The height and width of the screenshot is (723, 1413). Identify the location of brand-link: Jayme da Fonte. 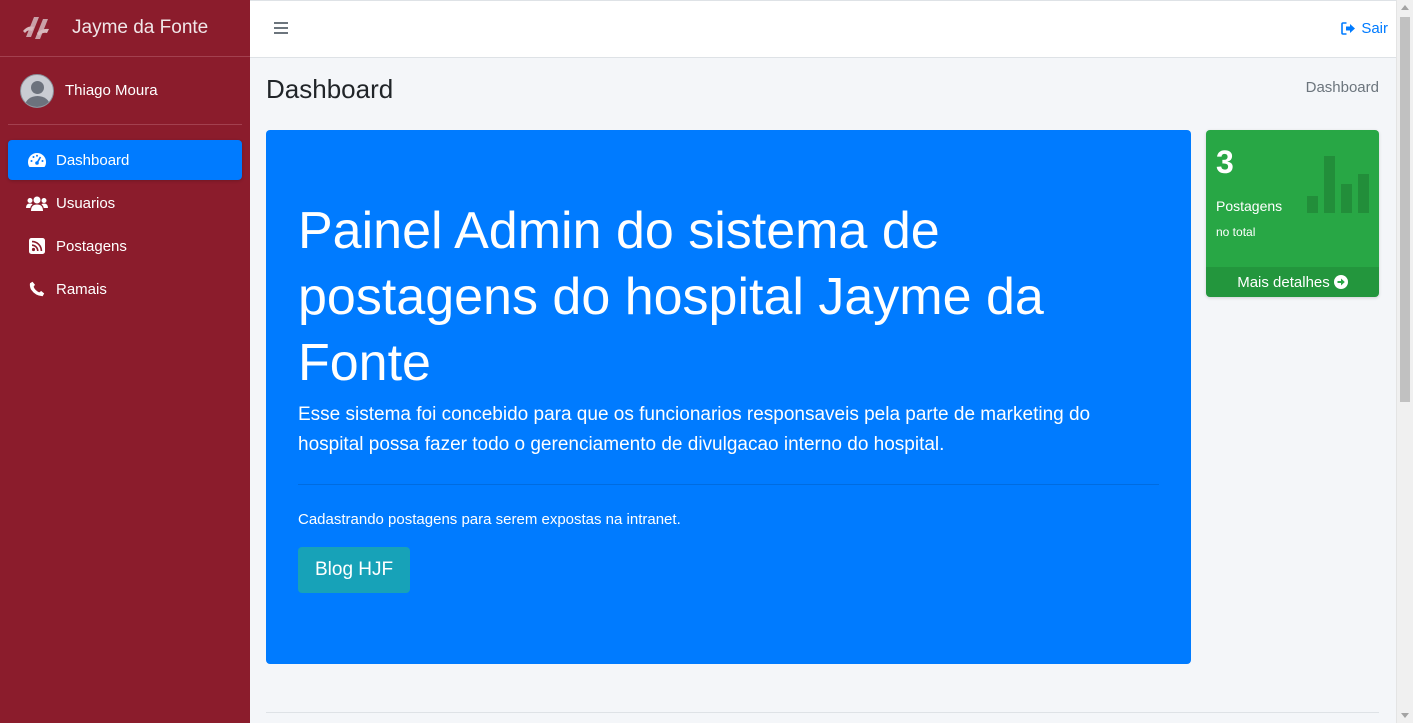
(125, 28).